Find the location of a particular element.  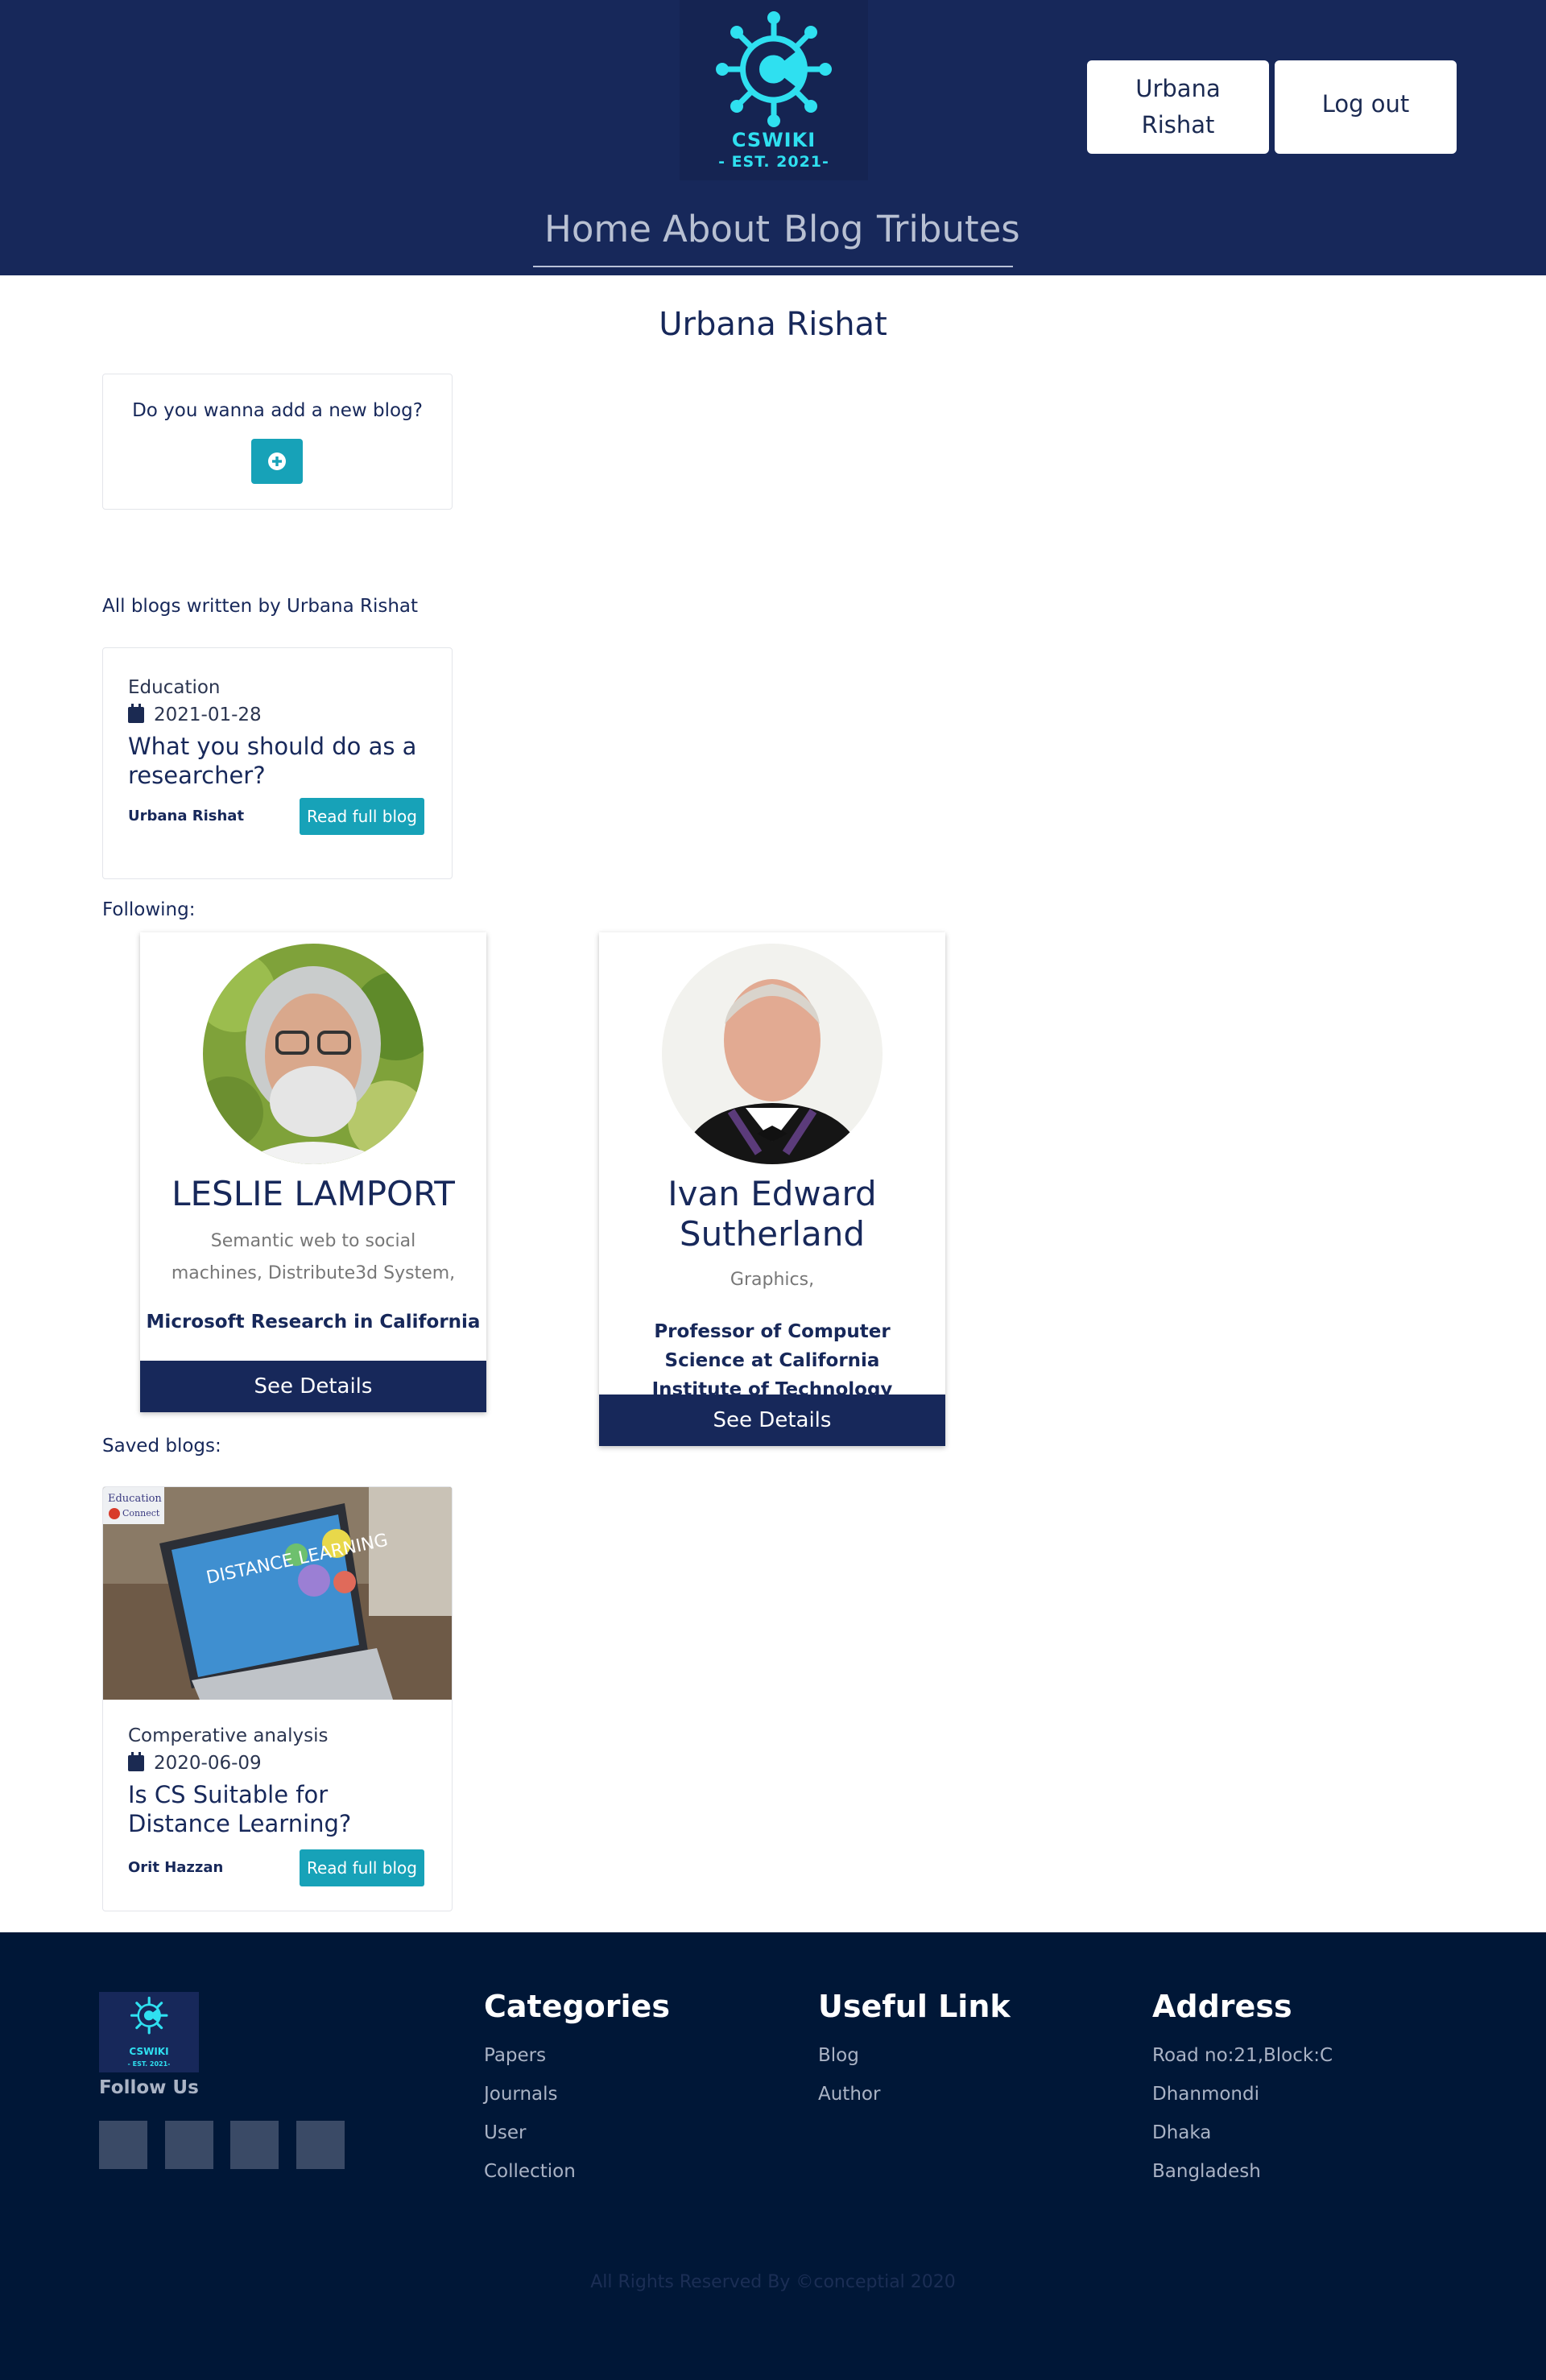

virus-c-logo-icon: CSWIKI - EST. 2021- is located at coordinates (149, 2032).